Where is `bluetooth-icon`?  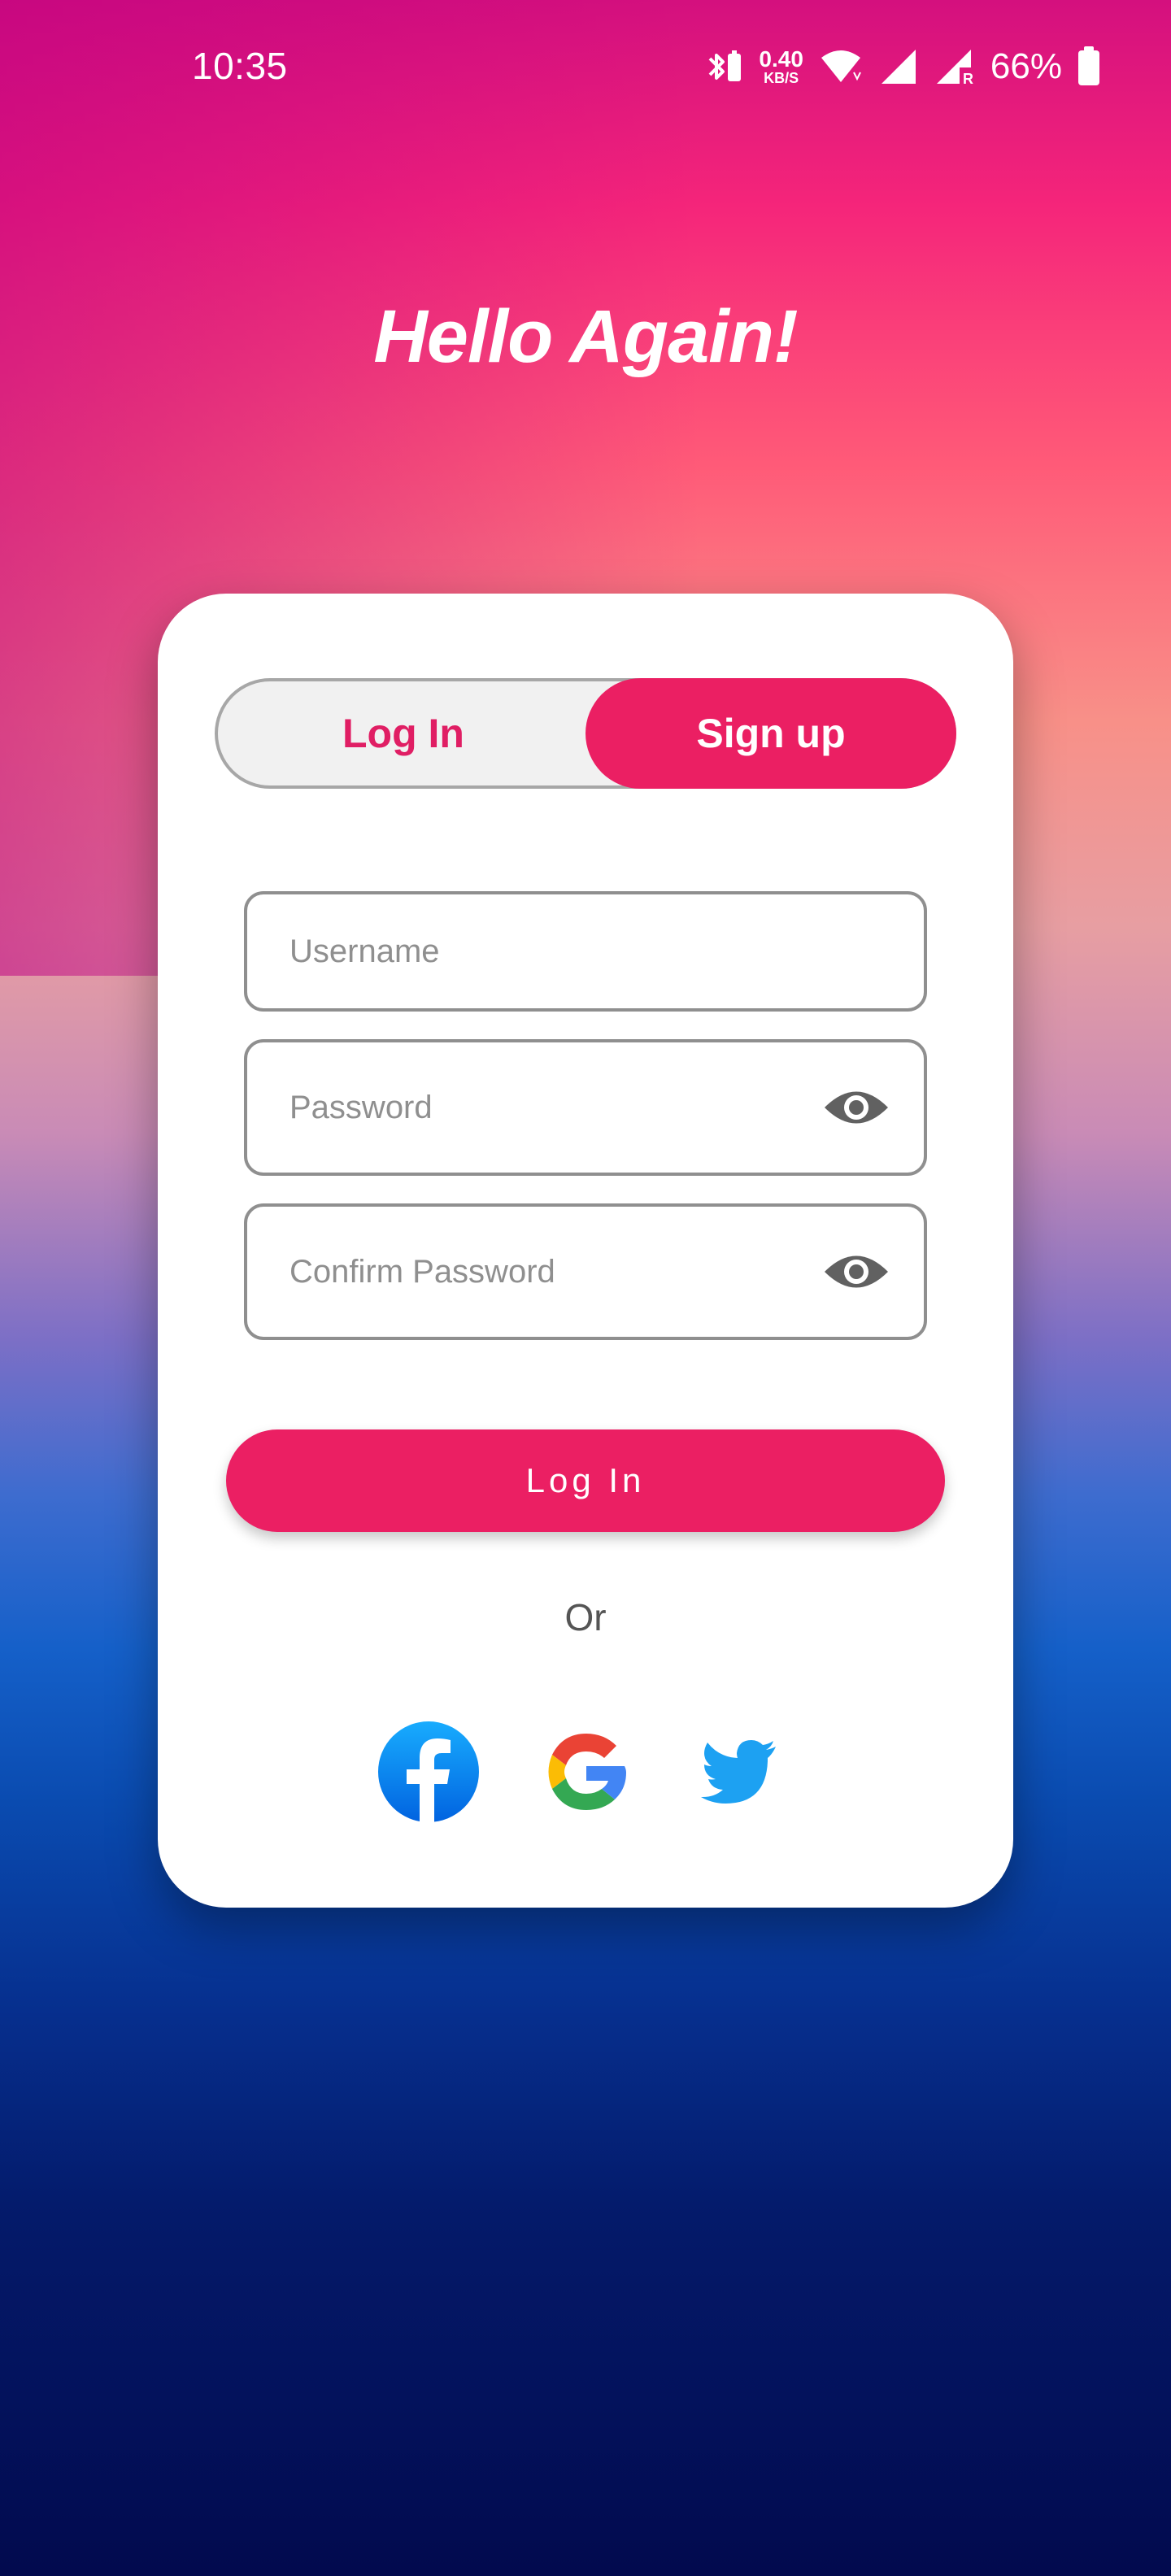
bluetooth-icon is located at coordinates (726, 66).